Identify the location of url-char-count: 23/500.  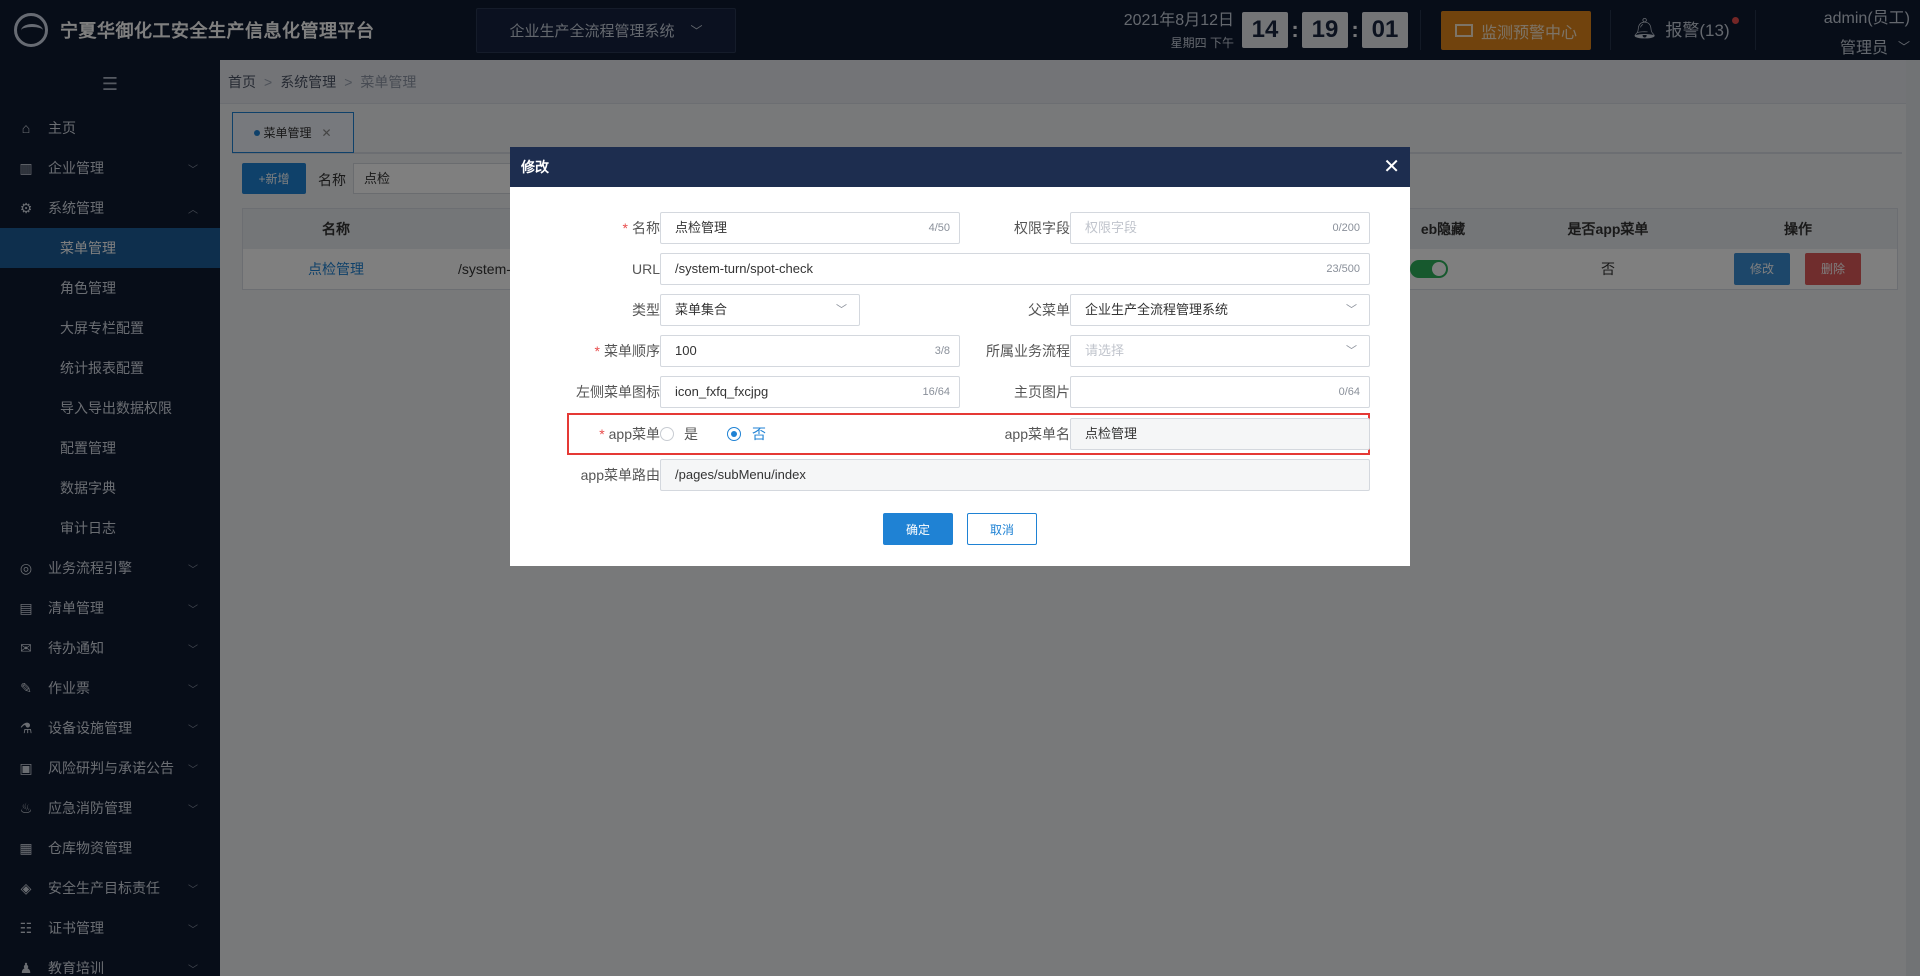
(1343, 269).